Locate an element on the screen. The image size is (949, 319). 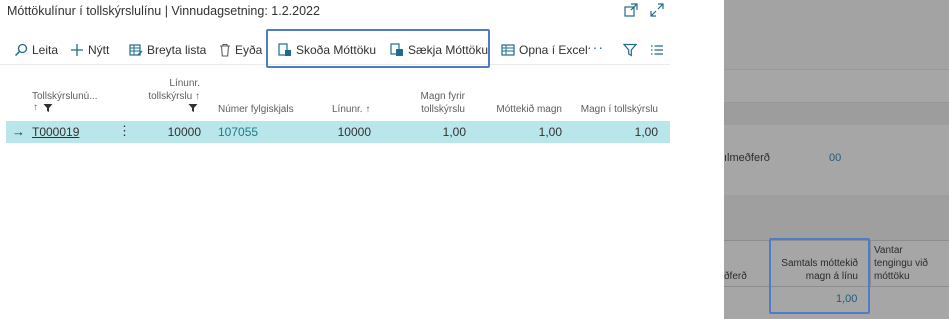
row-menu-icon: ⋮ is located at coordinates (124, 131).